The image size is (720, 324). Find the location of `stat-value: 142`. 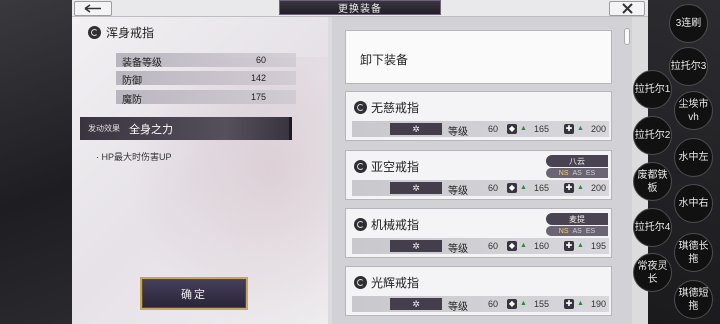

stat-value: 142 is located at coordinates (258, 78).